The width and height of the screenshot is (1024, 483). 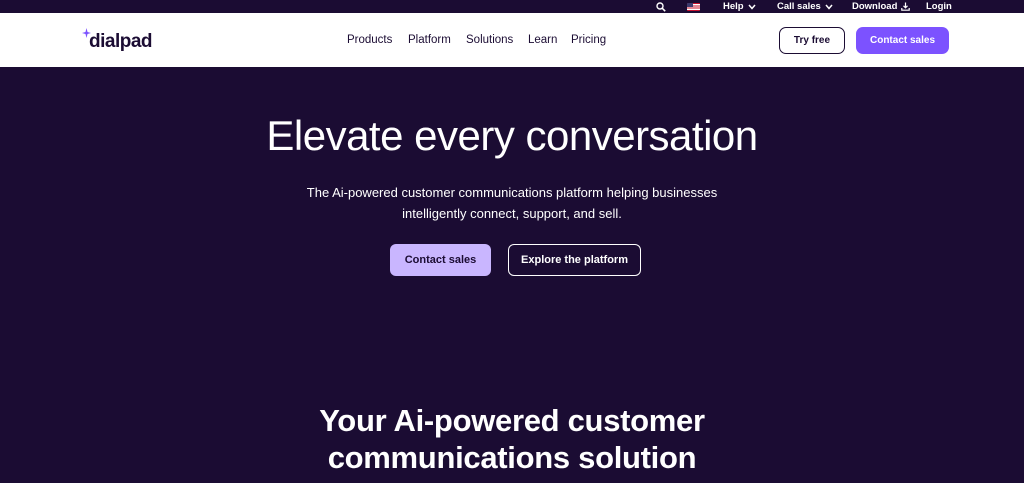 What do you see at coordinates (542, 40) in the screenshot?
I see `nav-learn: Learn` at bounding box center [542, 40].